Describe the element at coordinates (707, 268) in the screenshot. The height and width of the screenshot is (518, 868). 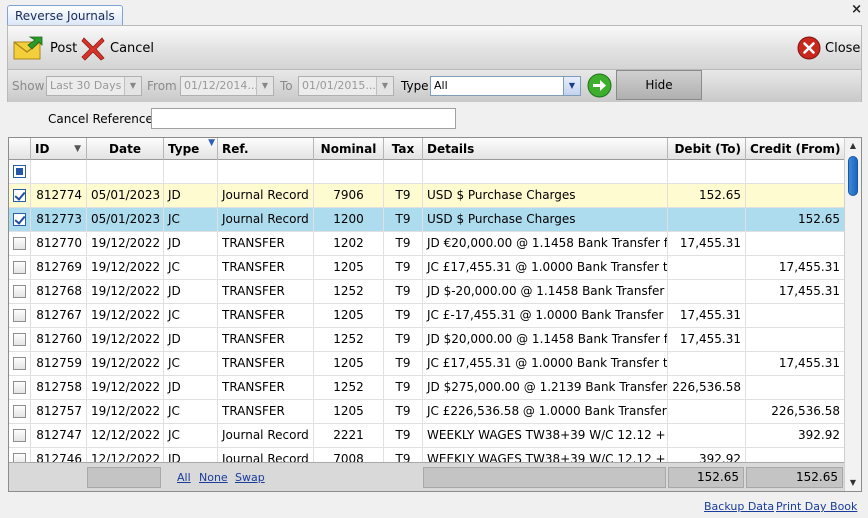
I see `cell-debit` at that location.